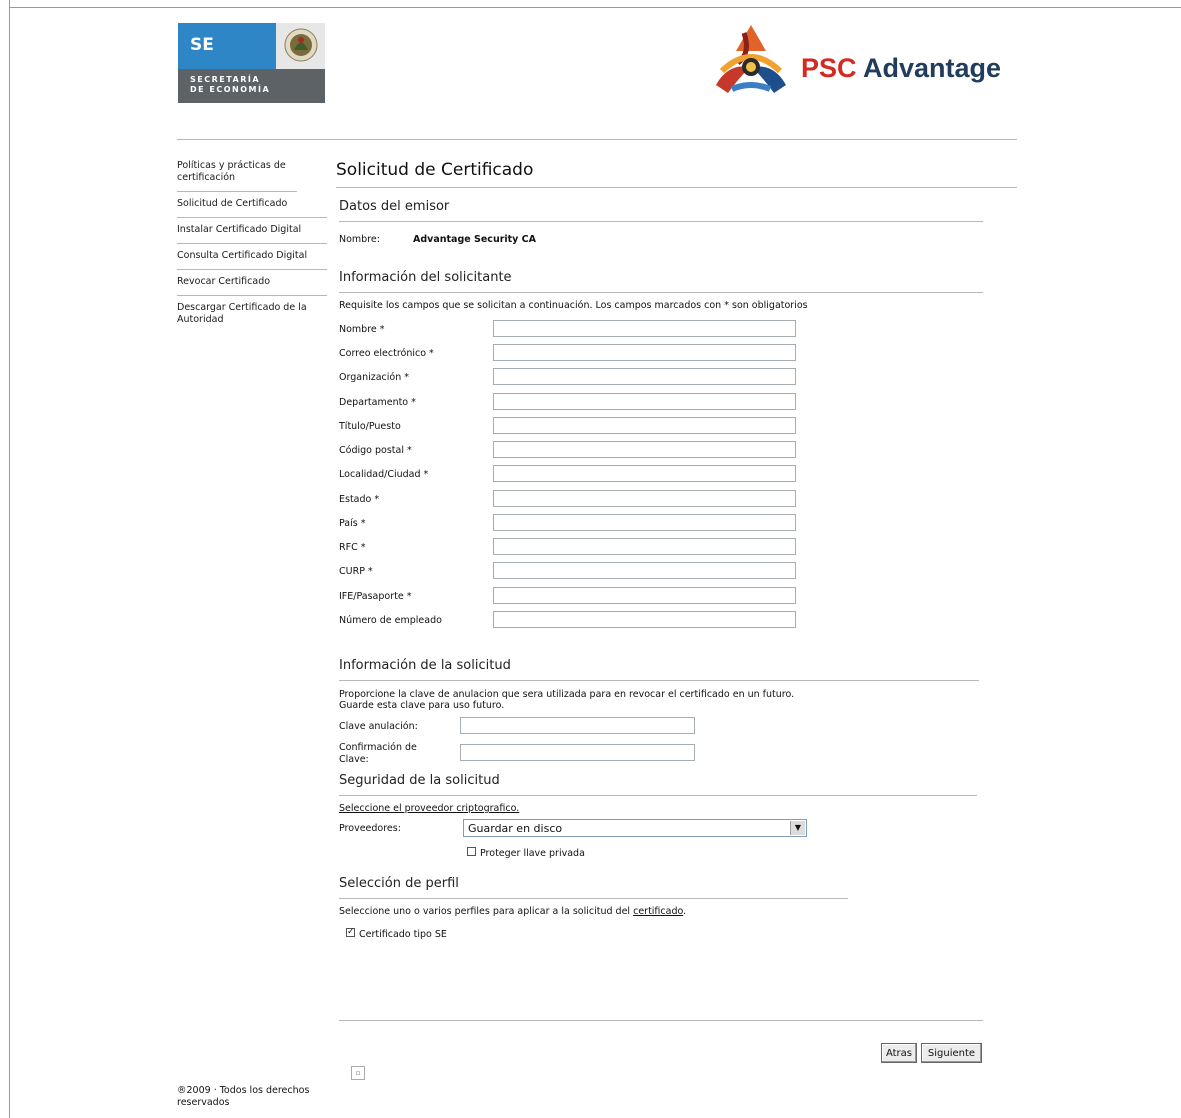 The width and height of the screenshot is (1181, 1118). I want to click on field-label-curp: CURP *, so click(356, 571).